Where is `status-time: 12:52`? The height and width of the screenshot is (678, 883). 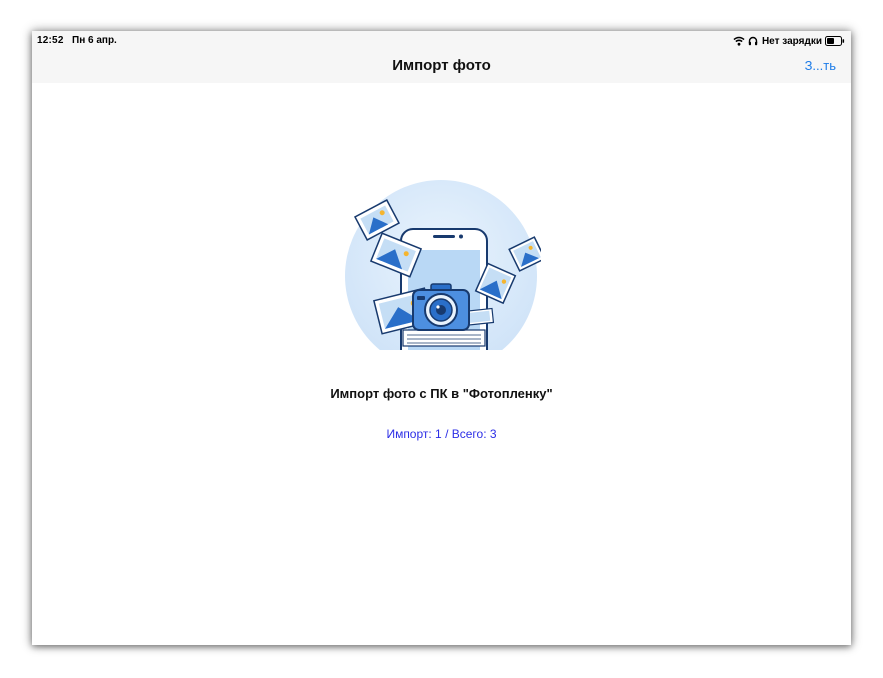 status-time: 12:52 is located at coordinates (50, 40).